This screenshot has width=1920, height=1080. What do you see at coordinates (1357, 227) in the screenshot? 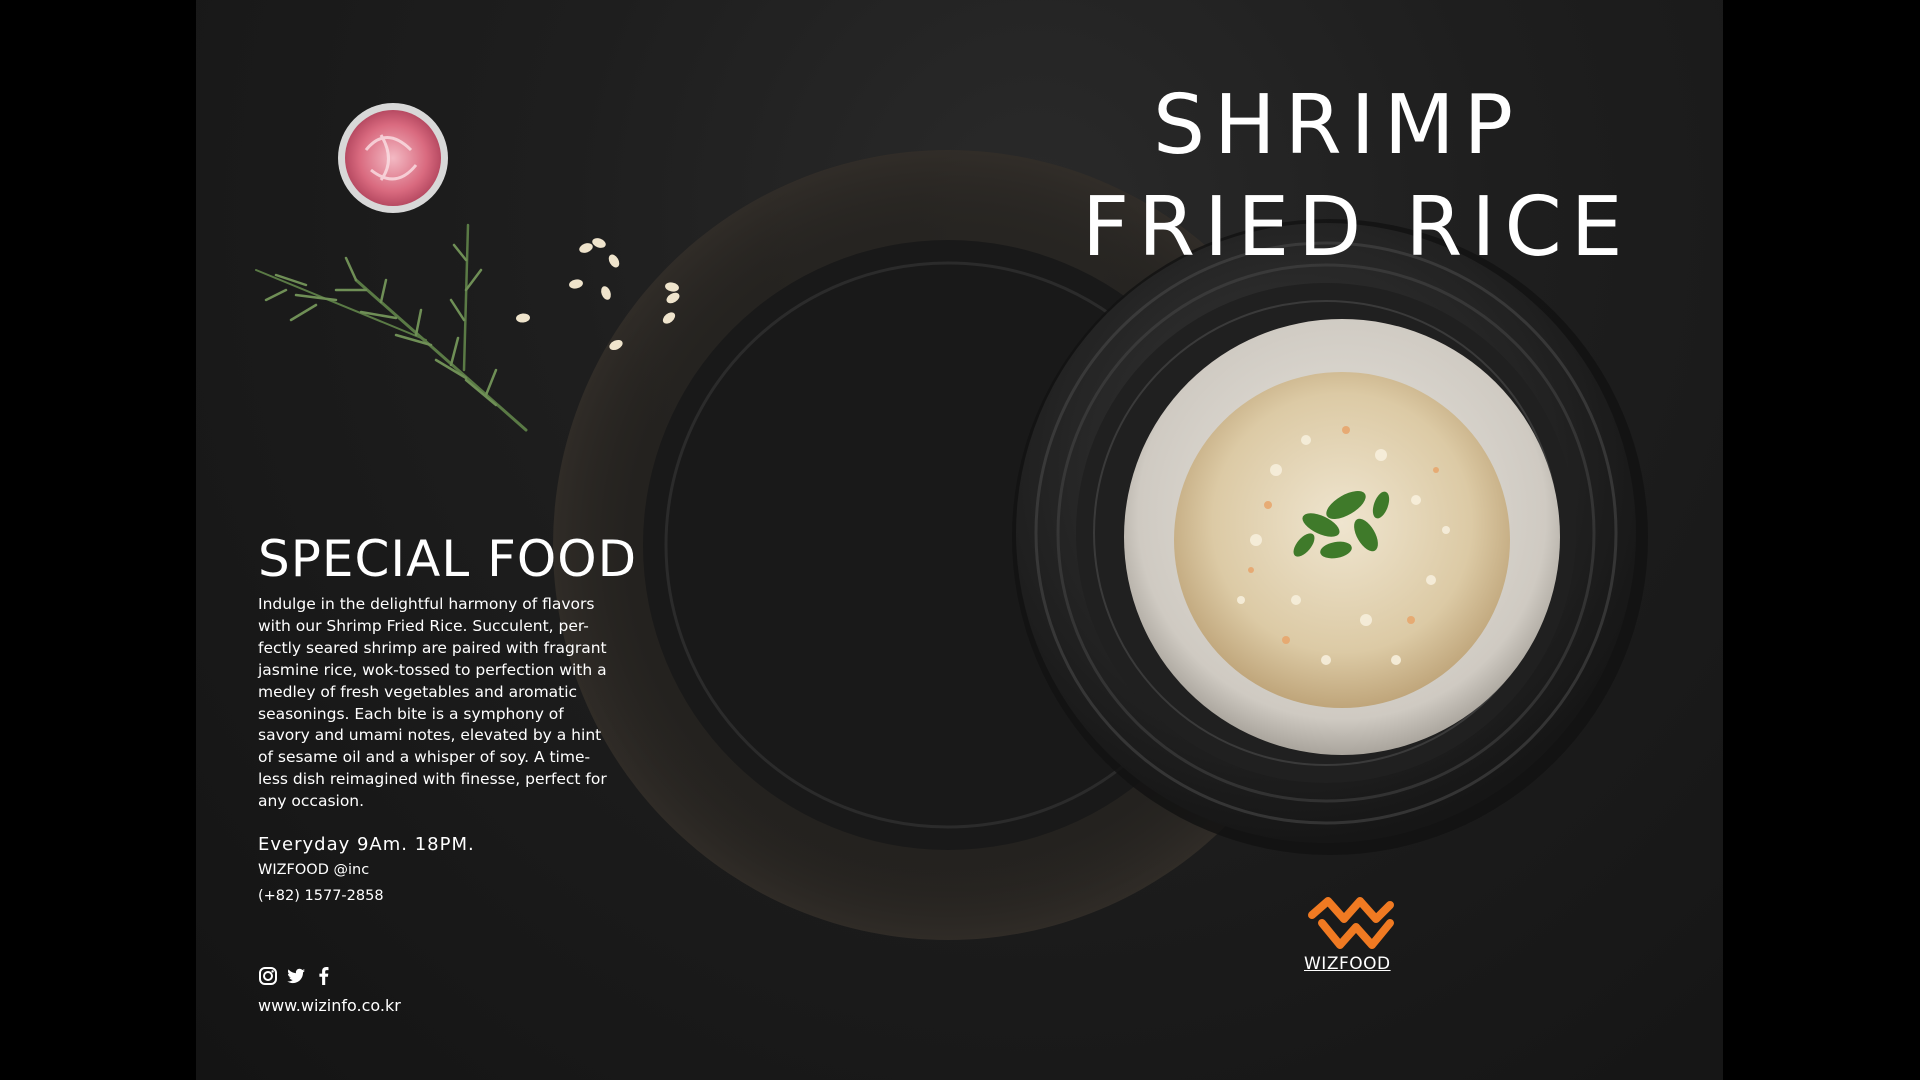
I see `title-line-2: FRIED RICE` at bounding box center [1357, 227].